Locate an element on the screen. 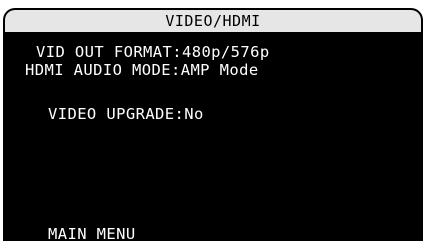 Image resolution: width=427 pixels, height=243 pixels. menu-item-vid-out-format: VID OUT FORMAT:480p/576p is located at coordinates (153, 52).